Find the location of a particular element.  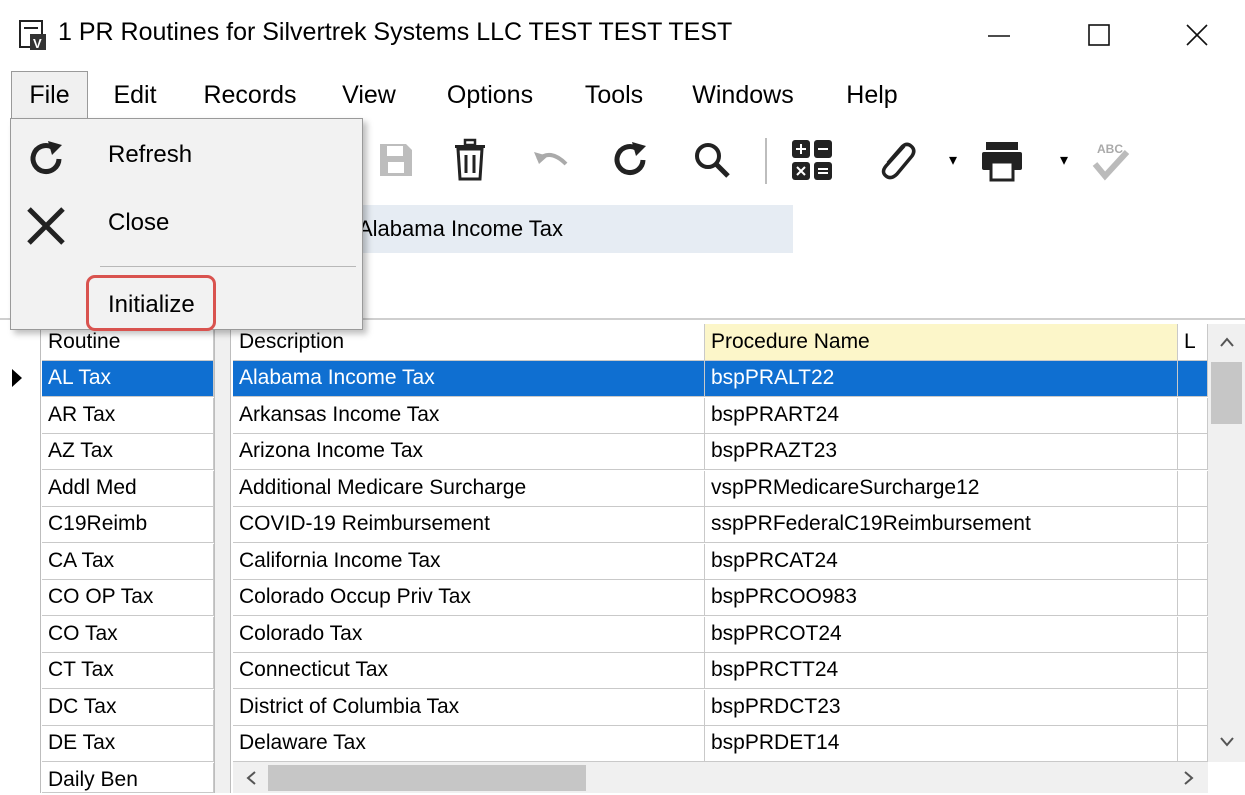

cell-routine: AZ Tax is located at coordinates (128, 452).